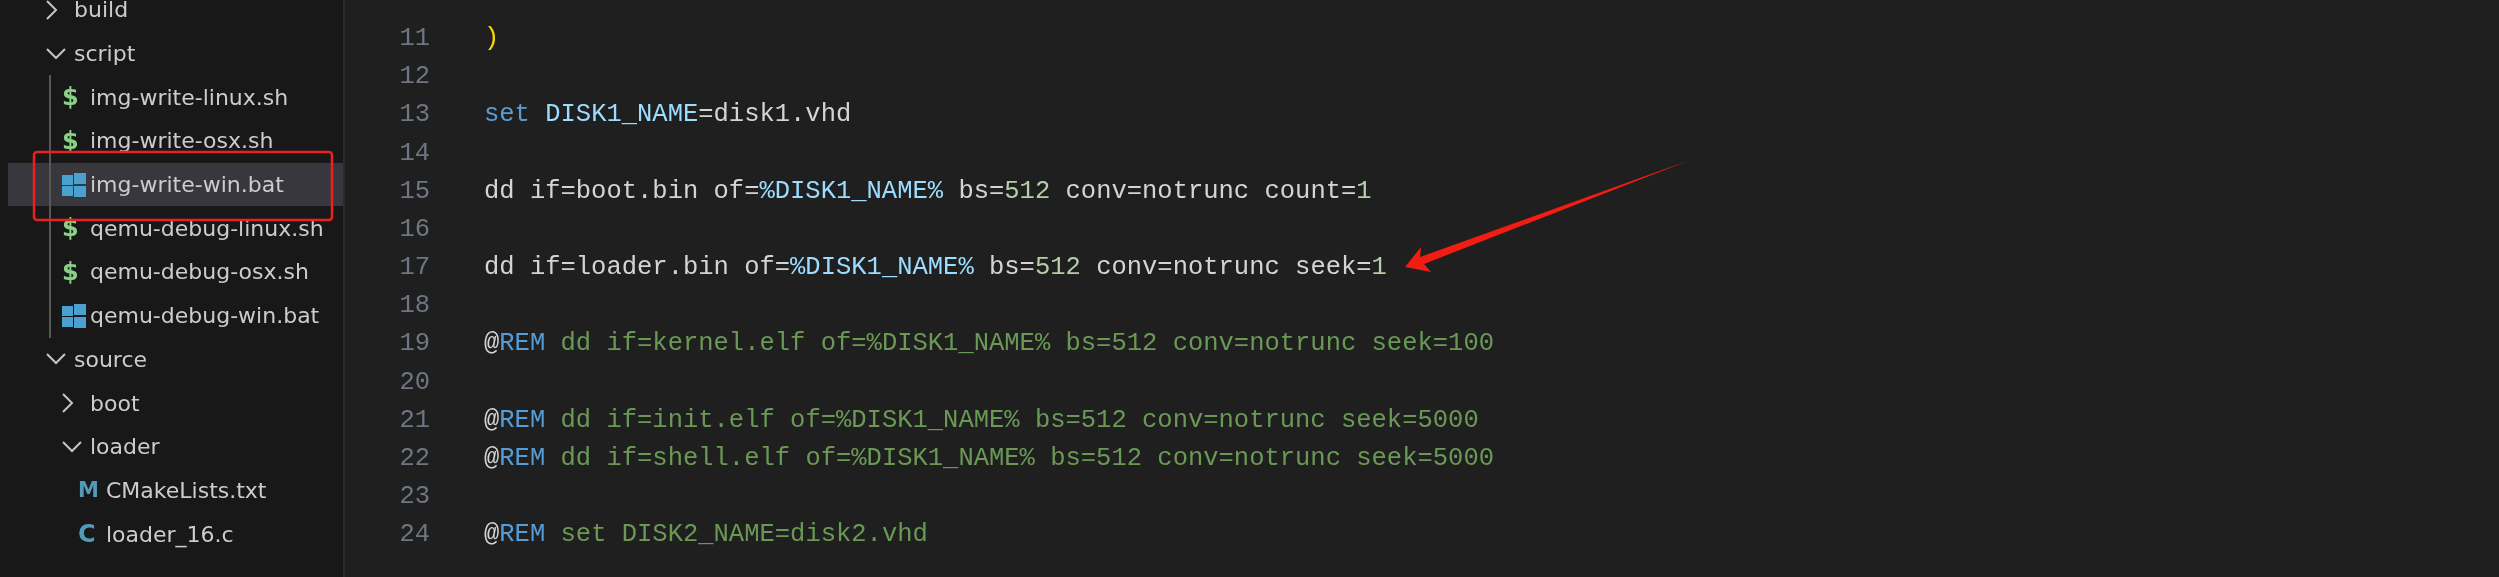 The height and width of the screenshot is (577, 2499). Describe the element at coordinates (928, 191) in the screenshot. I see `code-line: dd if=boot.bin of=%DISK1_NAME% bs=512 conv=notrunc count=1` at that location.